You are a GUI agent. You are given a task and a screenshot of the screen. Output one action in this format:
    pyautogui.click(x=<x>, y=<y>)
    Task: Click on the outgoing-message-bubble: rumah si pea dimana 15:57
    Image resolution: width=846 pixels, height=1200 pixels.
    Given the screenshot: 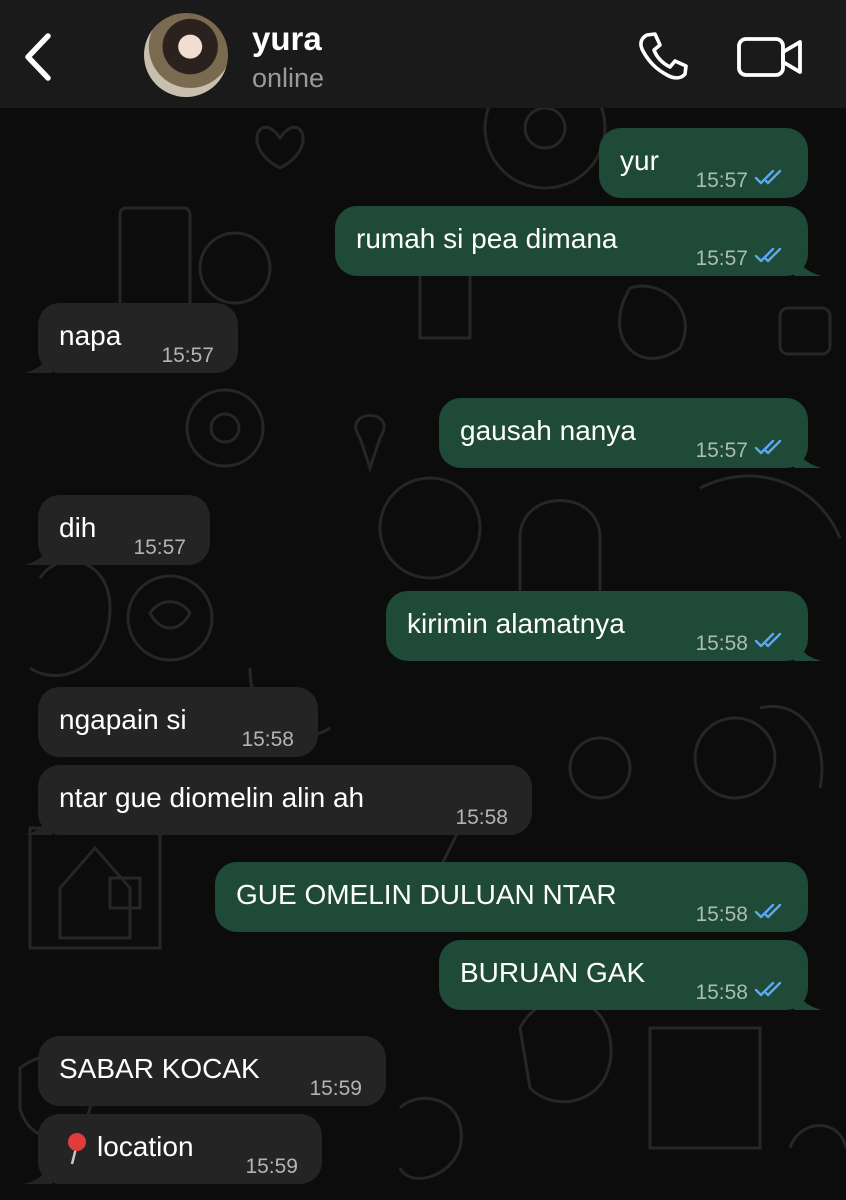 What is the action you would take?
    pyautogui.click(x=578, y=241)
    